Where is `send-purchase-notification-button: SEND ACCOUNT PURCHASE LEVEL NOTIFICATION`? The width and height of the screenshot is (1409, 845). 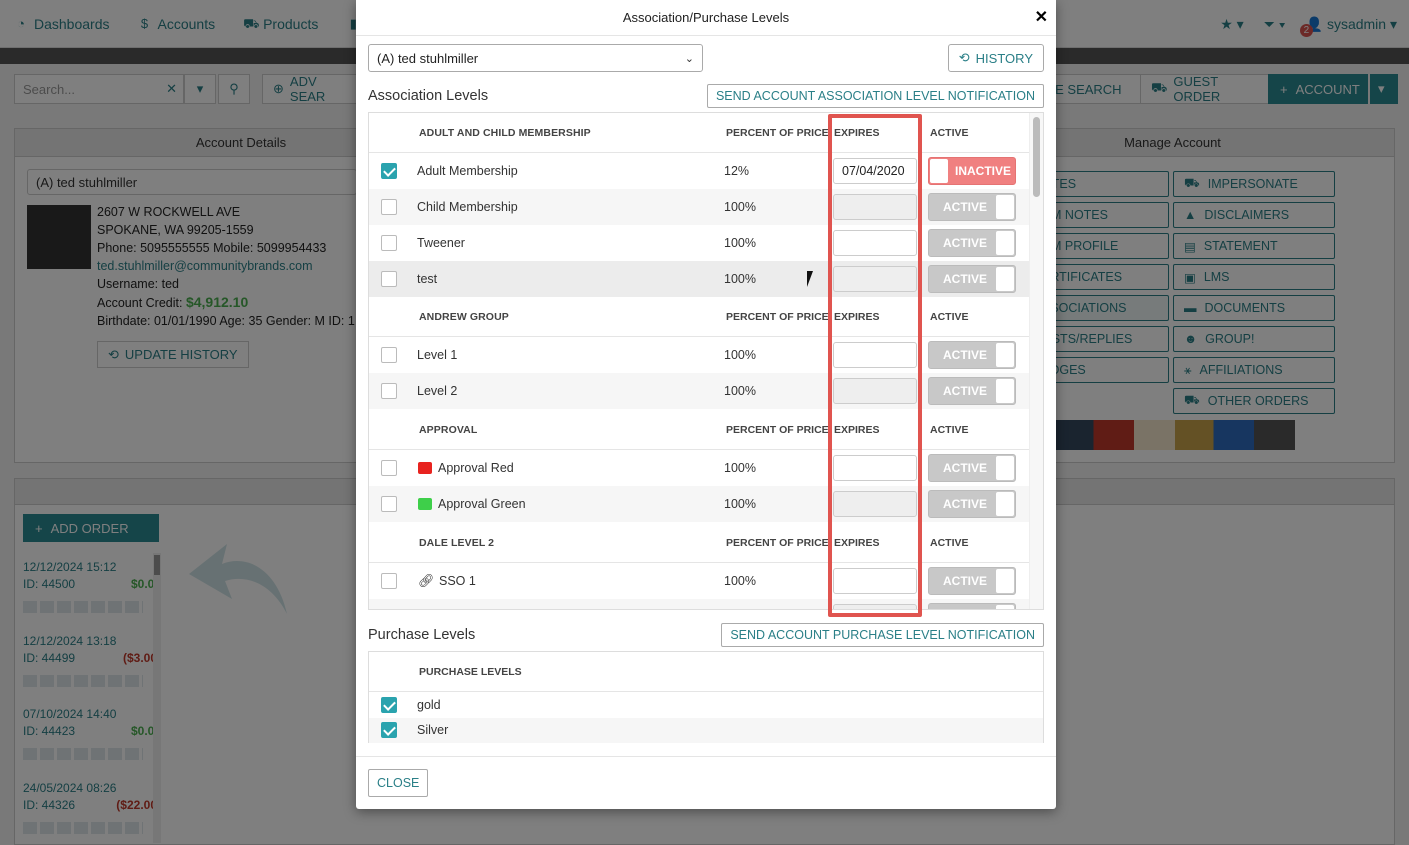 send-purchase-notification-button: SEND ACCOUNT PURCHASE LEVEL NOTIFICATION is located at coordinates (882, 635).